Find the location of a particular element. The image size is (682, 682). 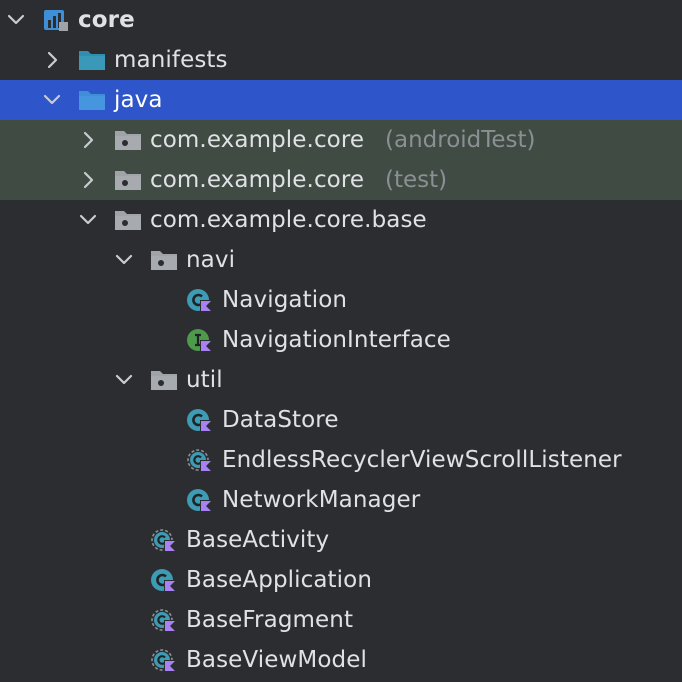

tree-node-manifests: manifests is located at coordinates (341, 60).